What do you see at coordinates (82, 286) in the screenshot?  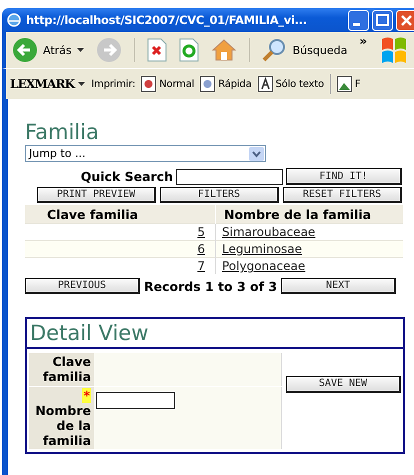 I see `previous-button: PREVIOUS` at bounding box center [82, 286].